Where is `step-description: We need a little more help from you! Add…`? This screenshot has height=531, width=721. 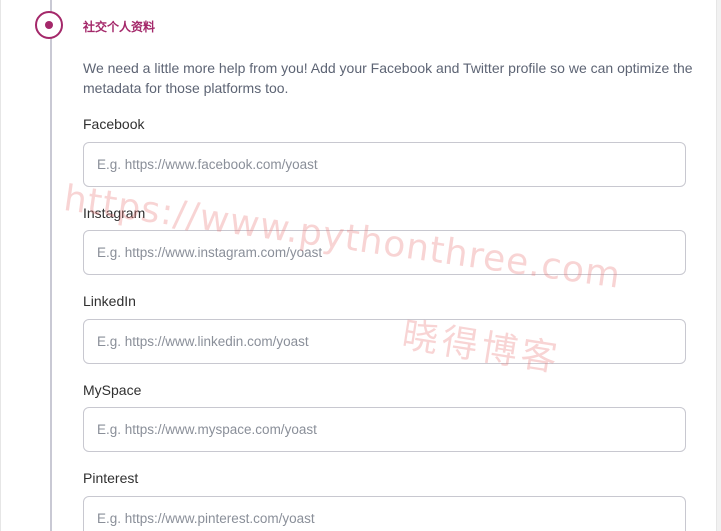 step-description: We need a little more help from you! Add… is located at coordinates (388, 78).